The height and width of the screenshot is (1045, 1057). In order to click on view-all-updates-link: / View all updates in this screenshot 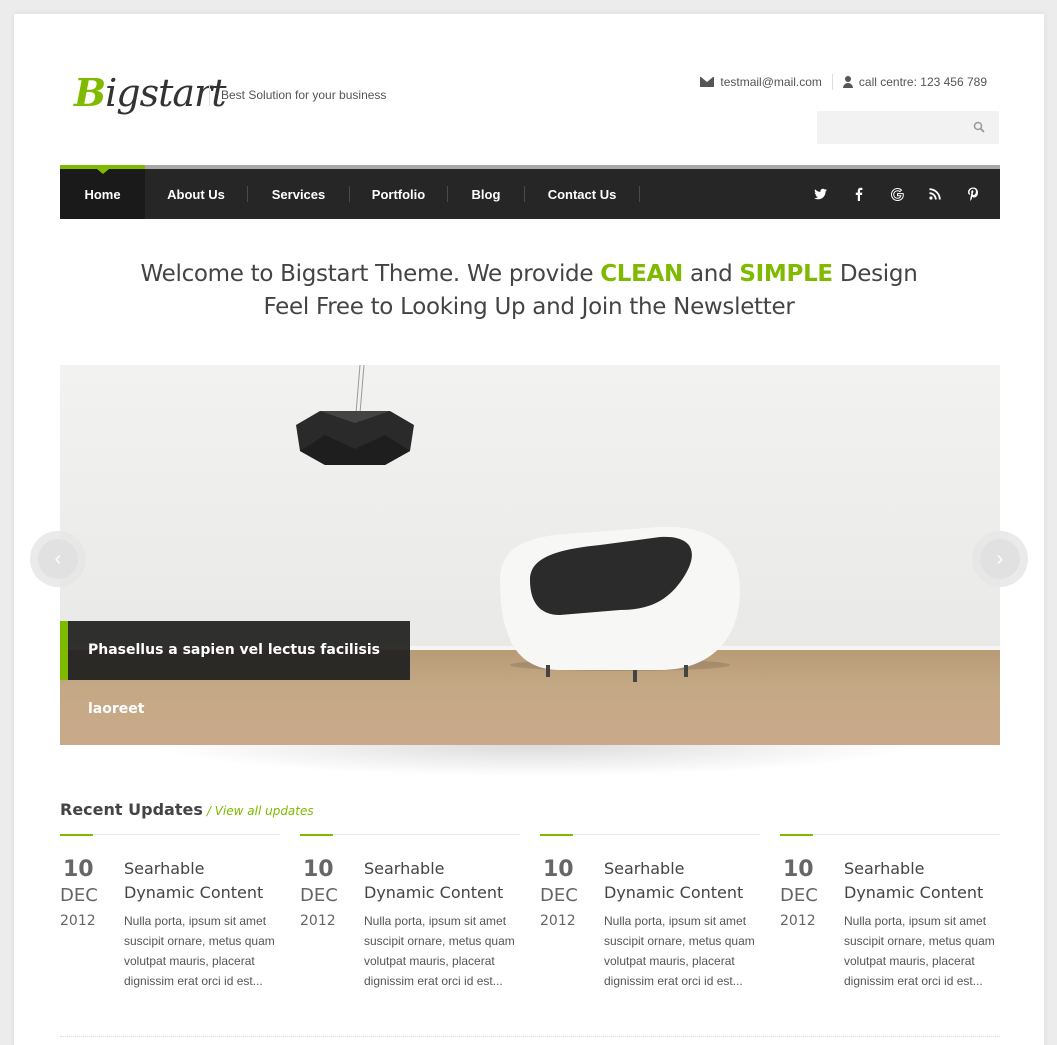, I will do `click(260, 811)`.